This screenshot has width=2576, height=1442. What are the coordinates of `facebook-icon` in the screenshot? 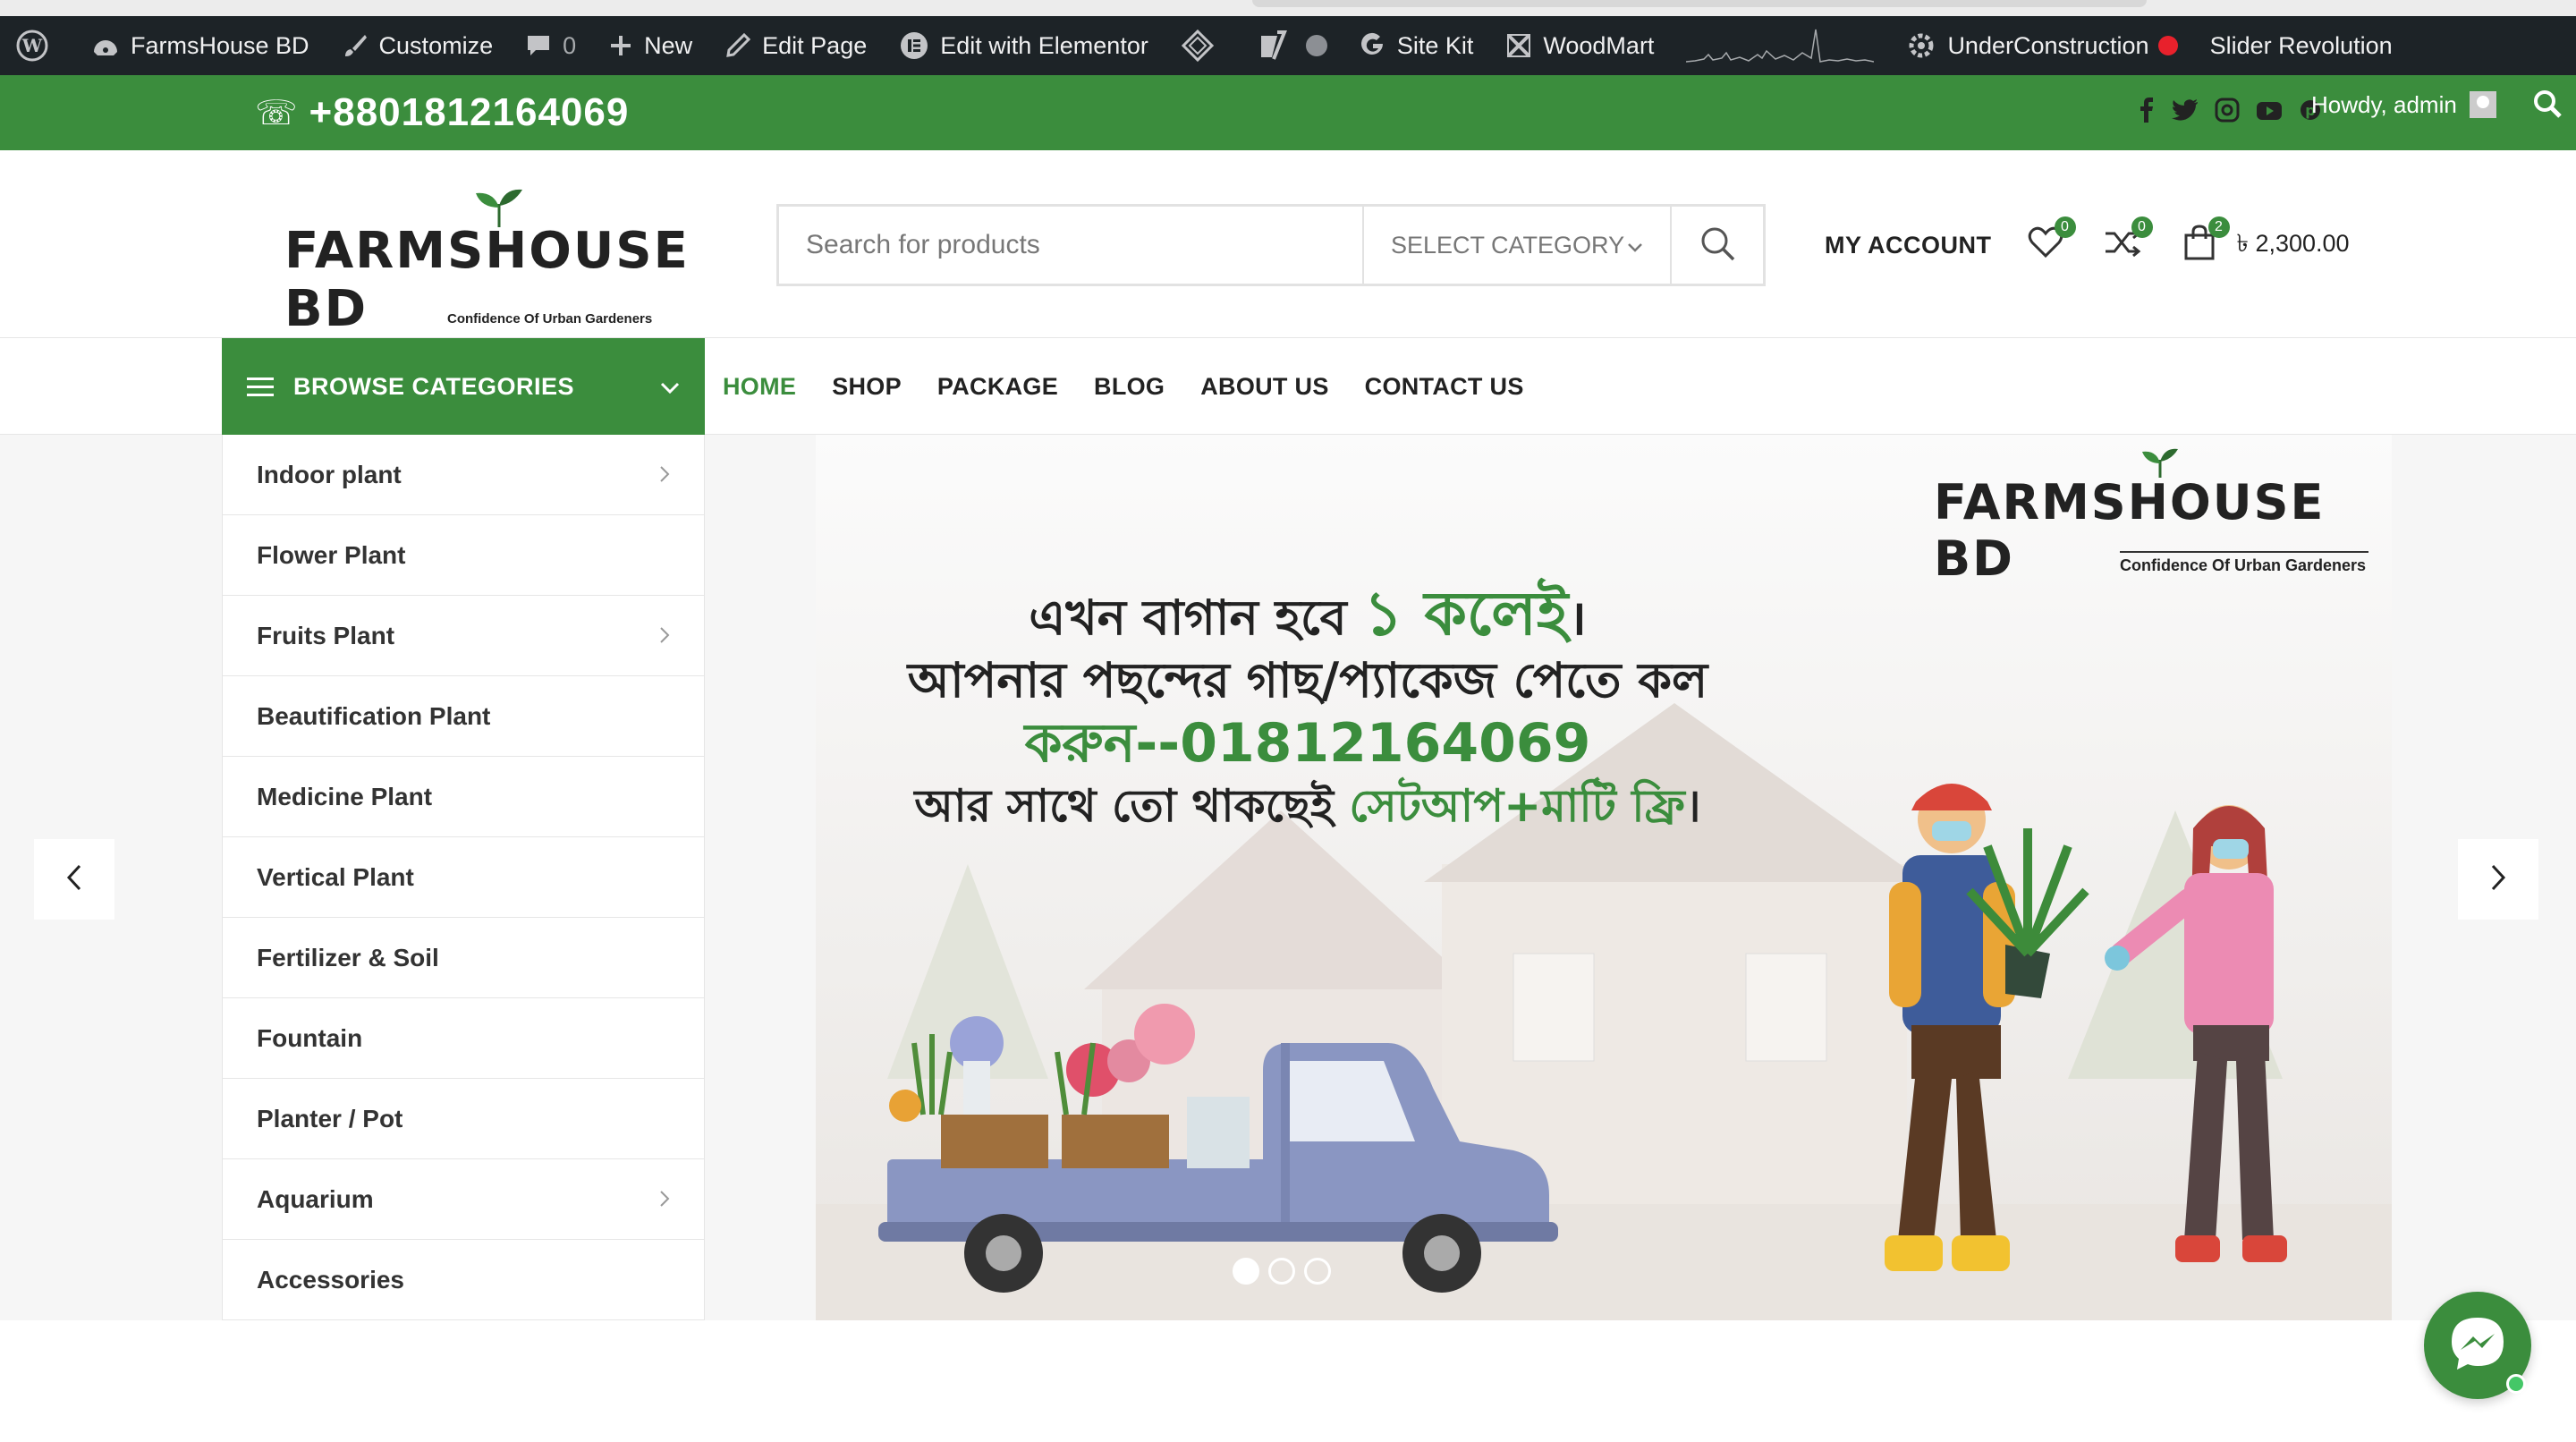 It's located at (2147, 113).